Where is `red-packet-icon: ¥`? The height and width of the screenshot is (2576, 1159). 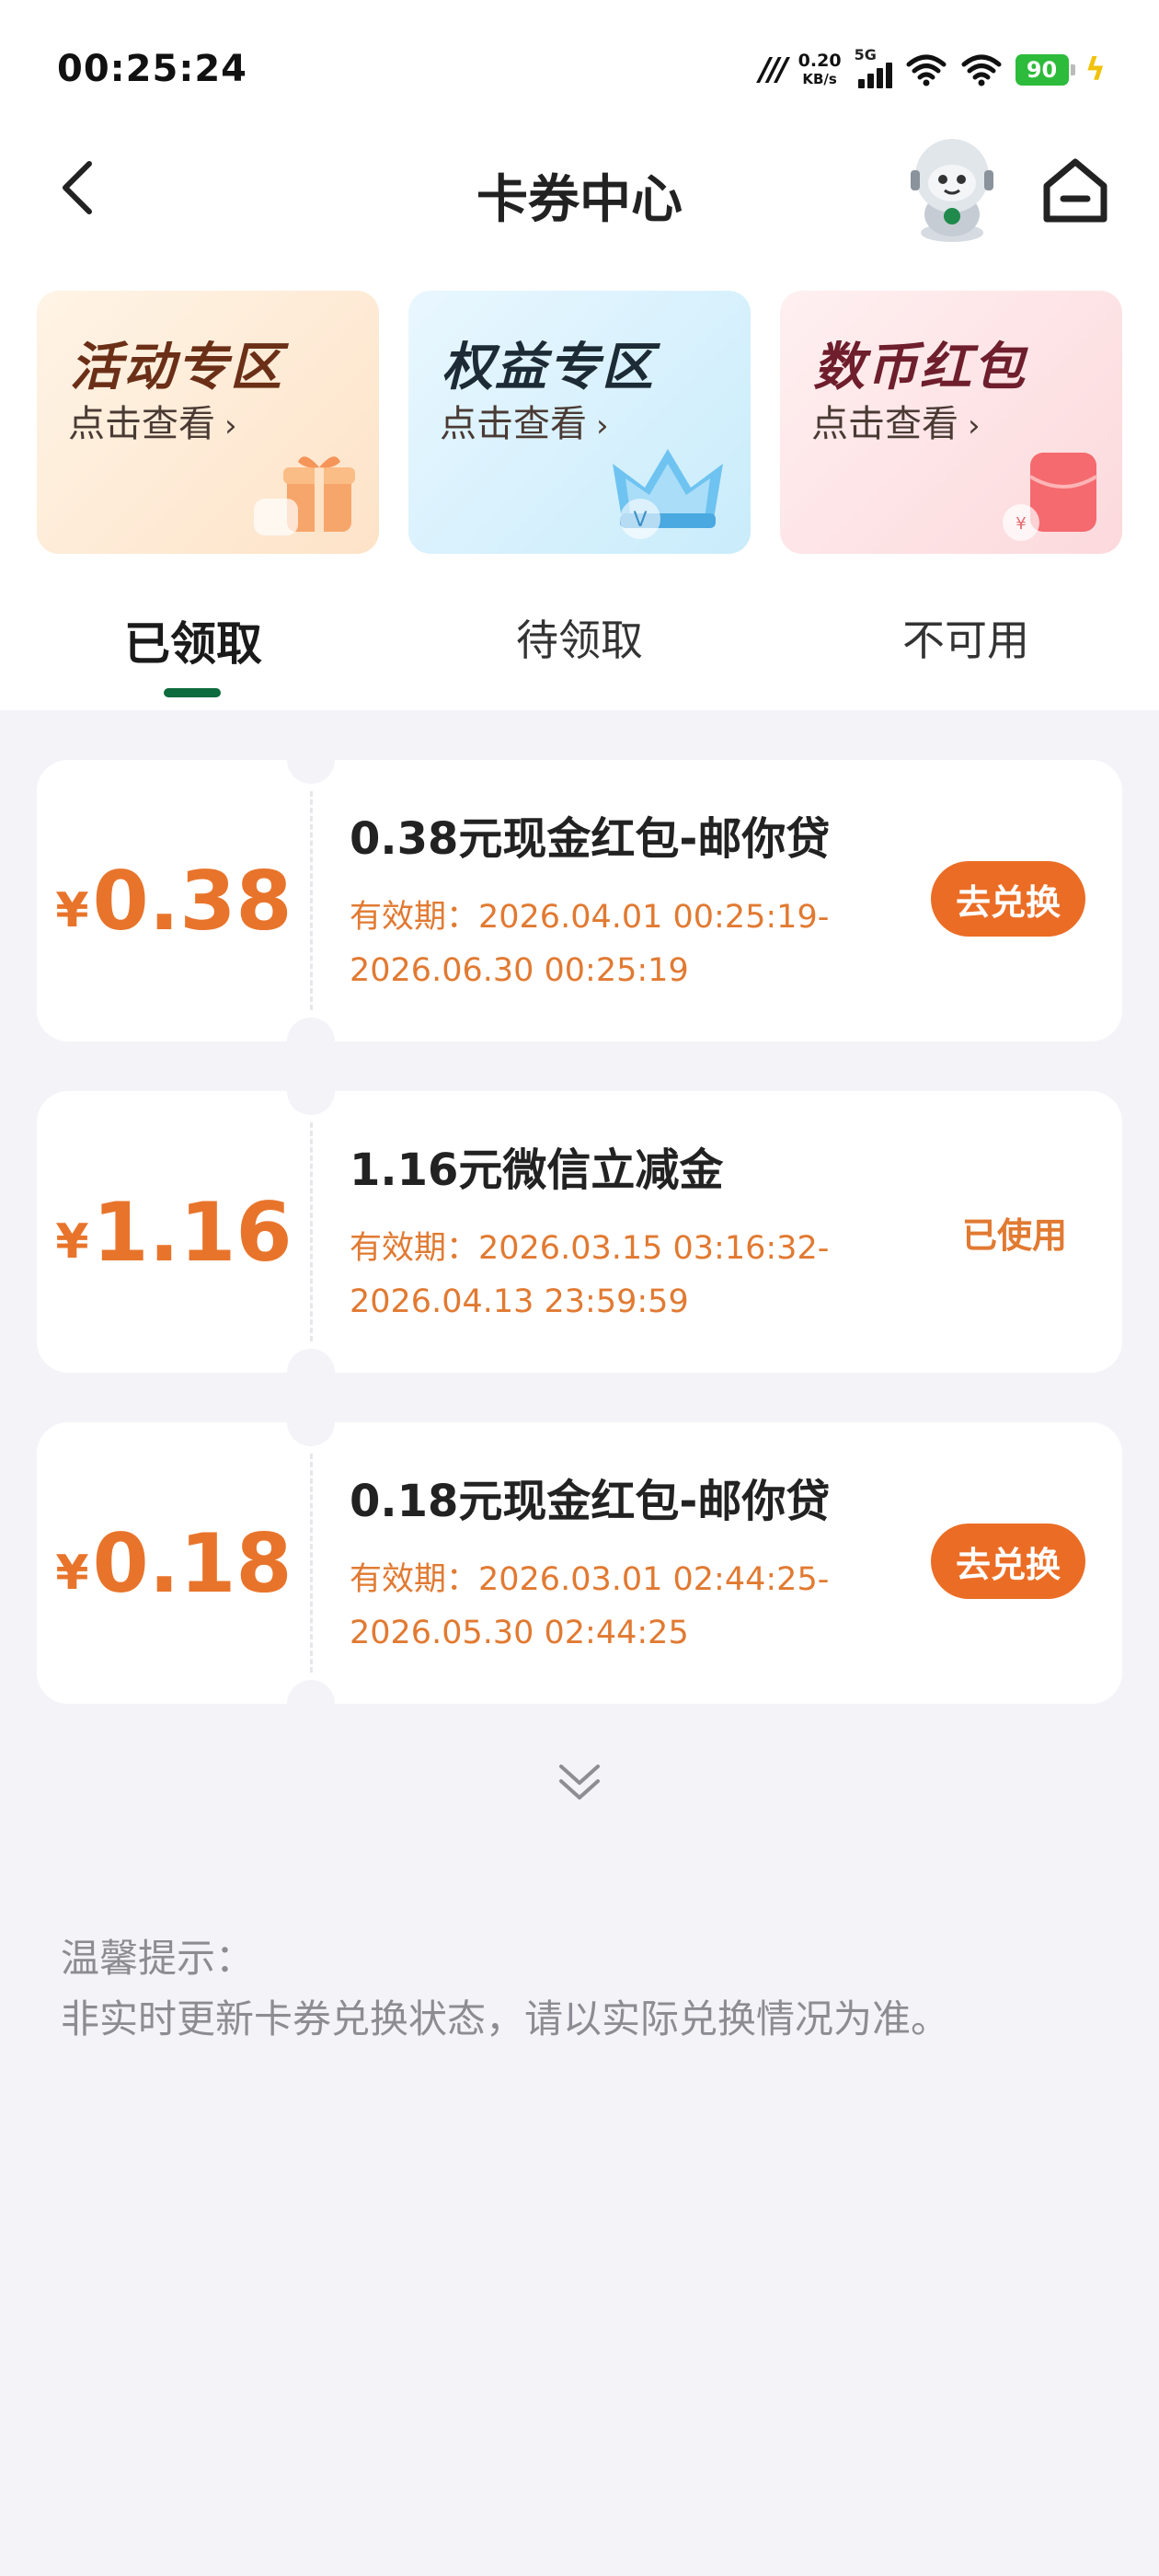
red-packet-icon: ¥ is located at coordinates (1050, 497).